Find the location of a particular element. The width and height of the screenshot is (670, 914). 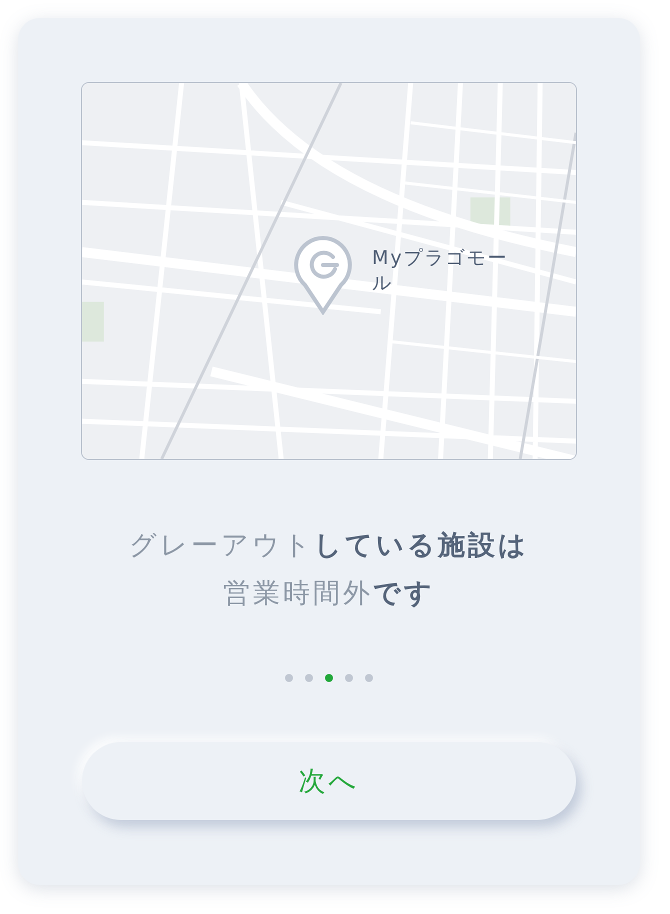

next-button: 次へ is located at coordinates (329, 781).